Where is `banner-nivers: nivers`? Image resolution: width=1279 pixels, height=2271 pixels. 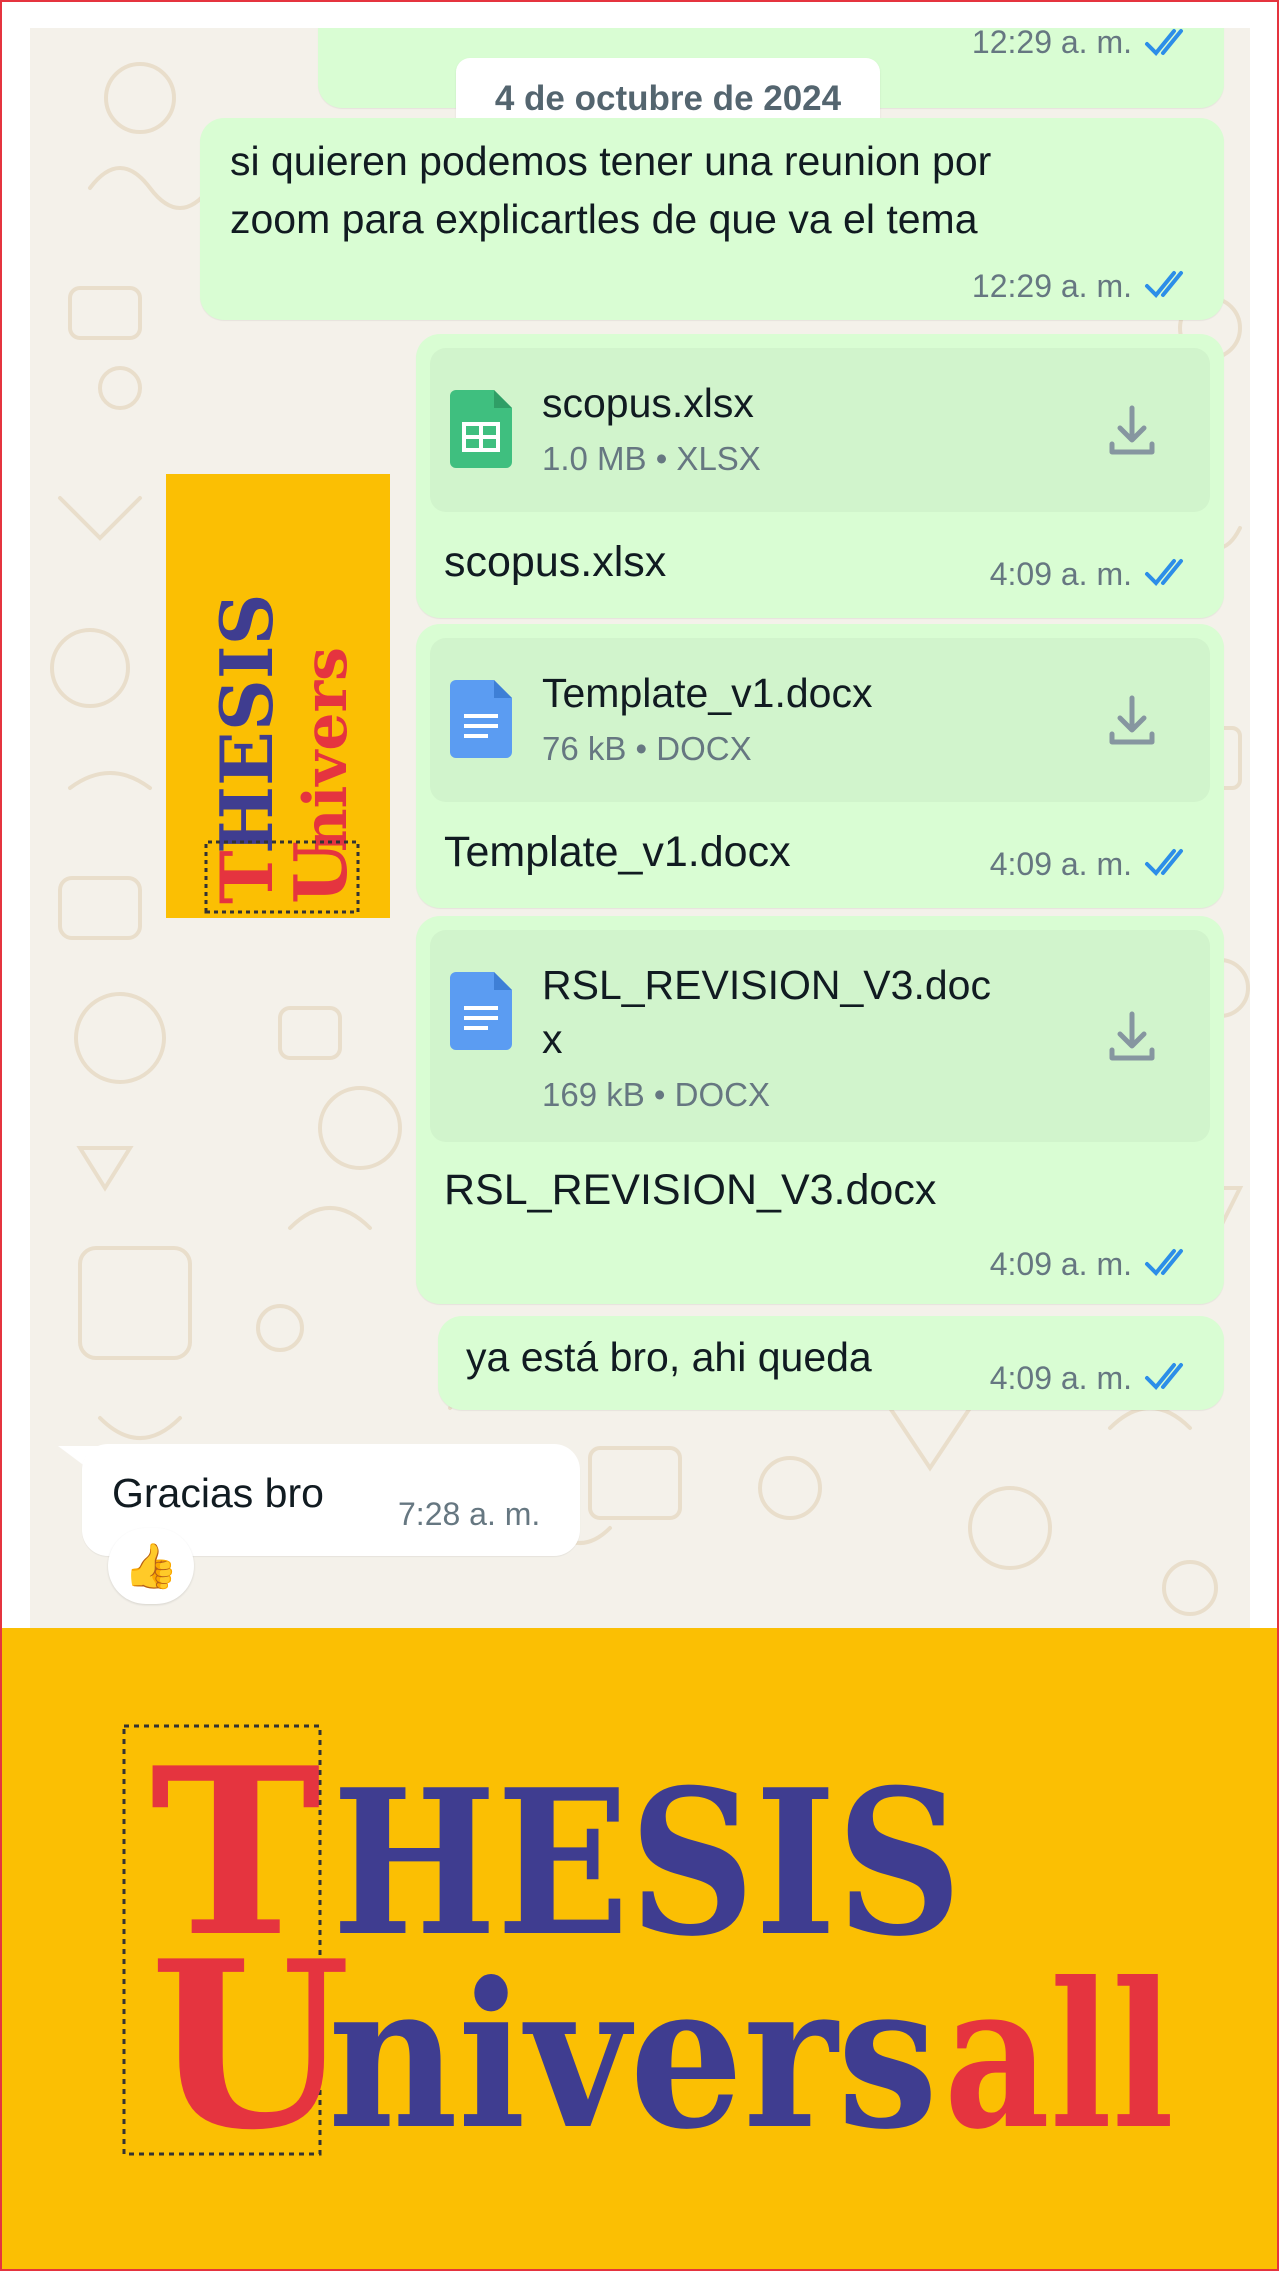 banner-nivers: nivers is located at coordinates (633, 2056).